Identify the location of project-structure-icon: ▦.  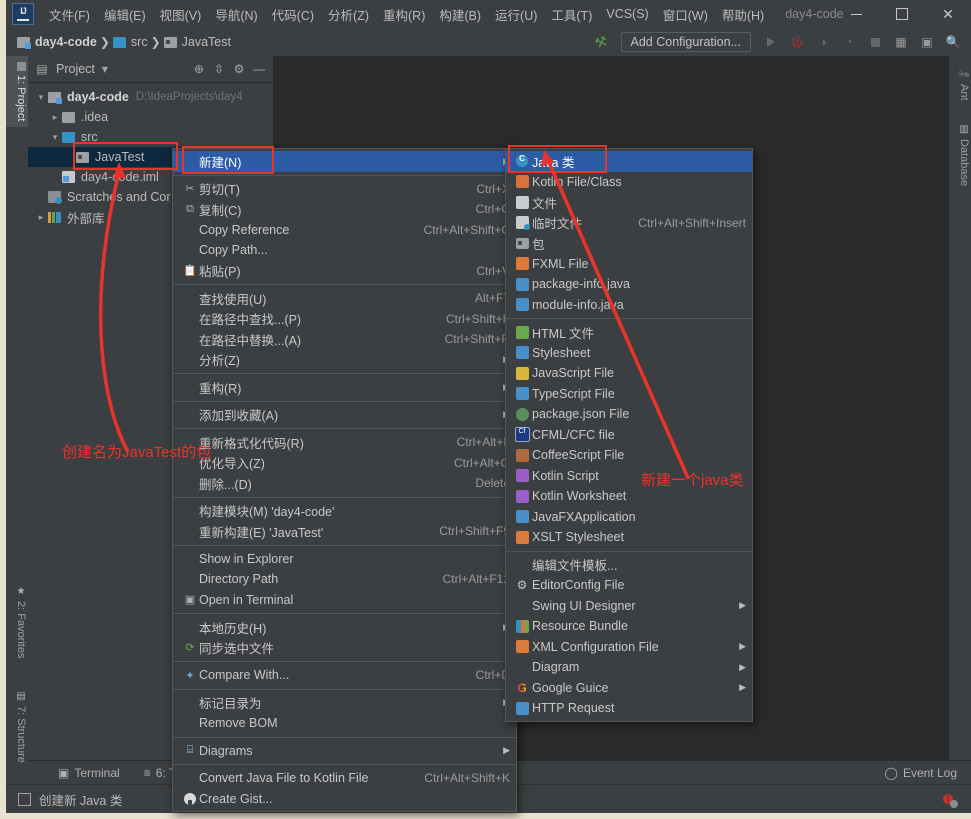
(901, 42).